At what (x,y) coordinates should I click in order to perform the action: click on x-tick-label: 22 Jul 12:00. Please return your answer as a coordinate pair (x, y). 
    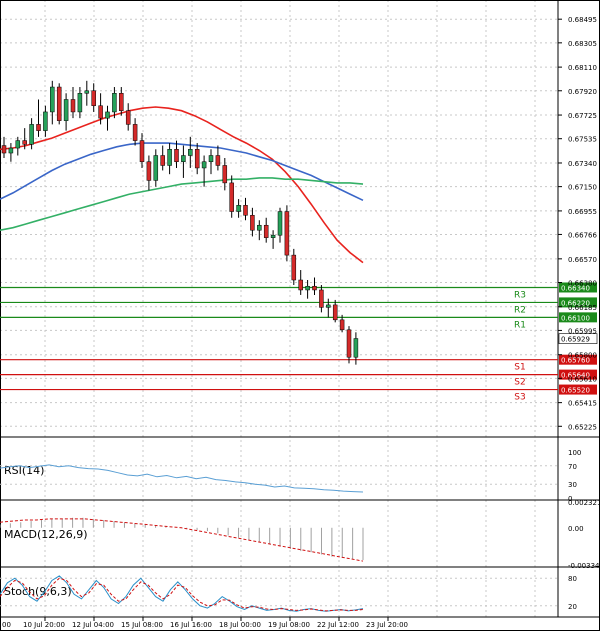
    Looking at the image, I should click on (338, 625).